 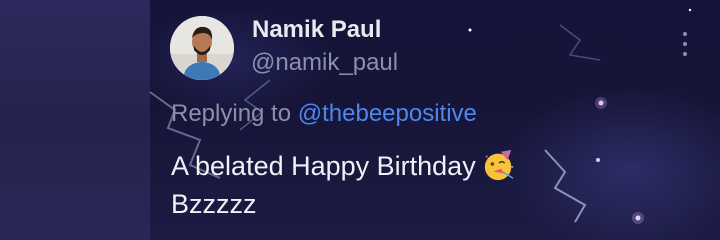 I want to click on more-options-button, so click(x=685, y=44).